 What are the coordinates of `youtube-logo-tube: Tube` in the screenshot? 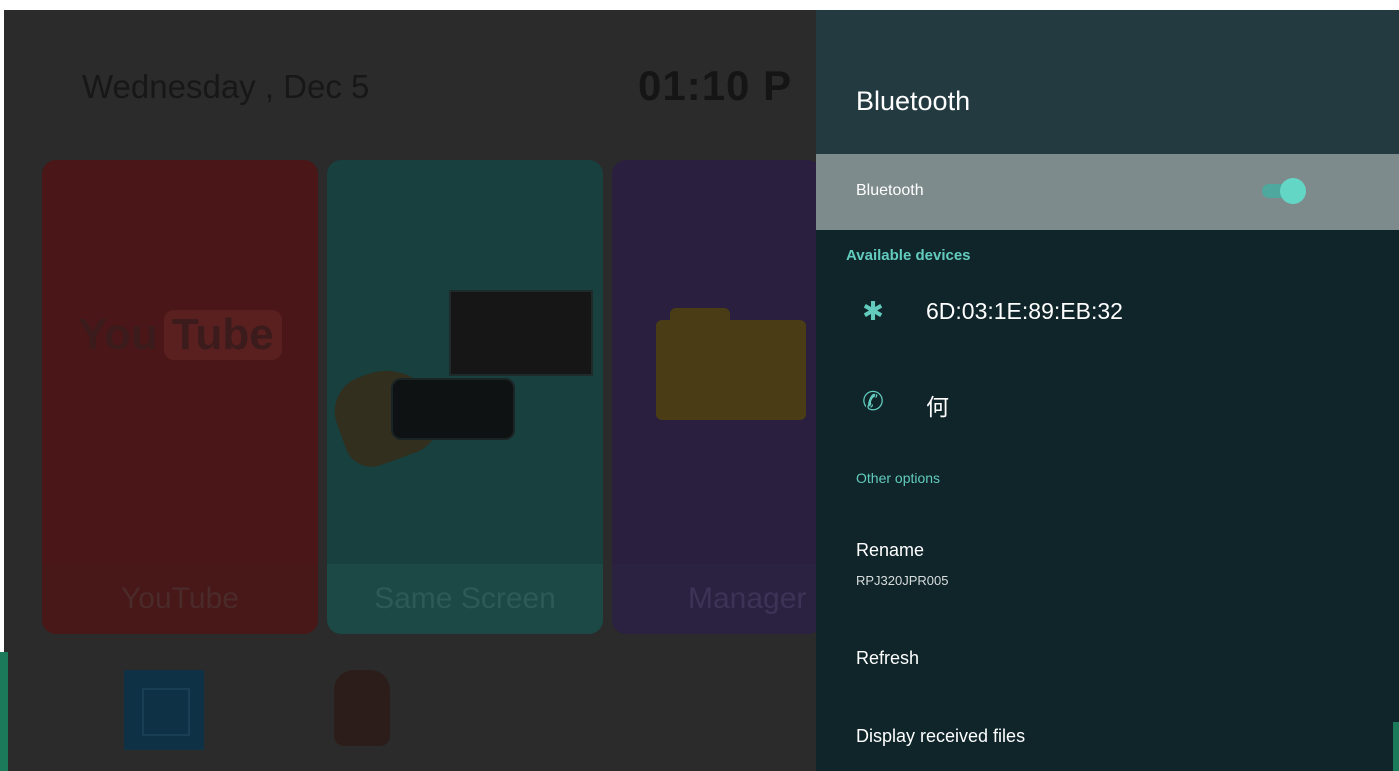 It's located at (222, 335).